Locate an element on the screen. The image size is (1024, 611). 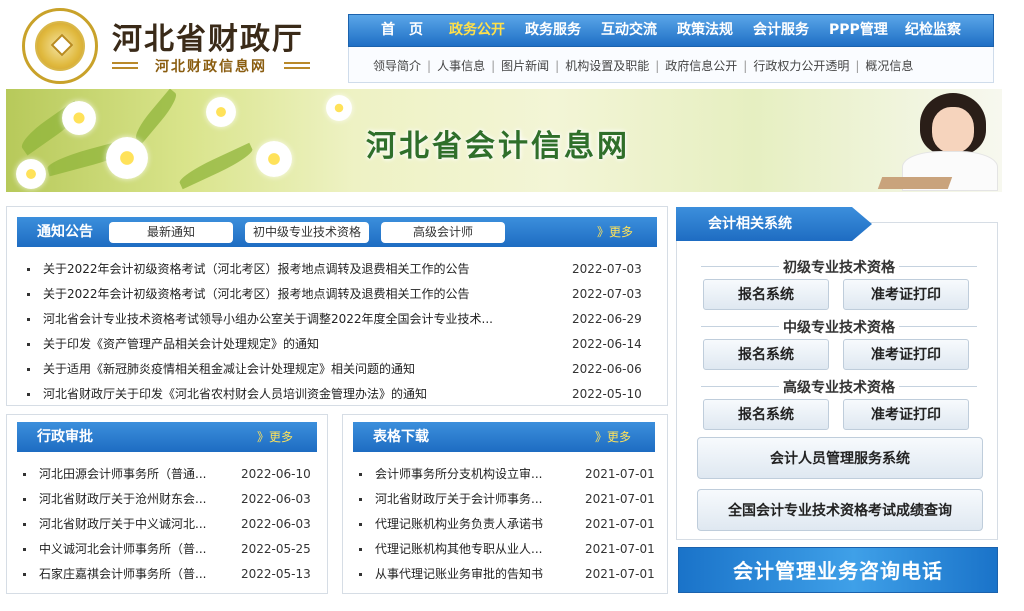
nav-home: 首 页 is located at coordinates (402, 30).